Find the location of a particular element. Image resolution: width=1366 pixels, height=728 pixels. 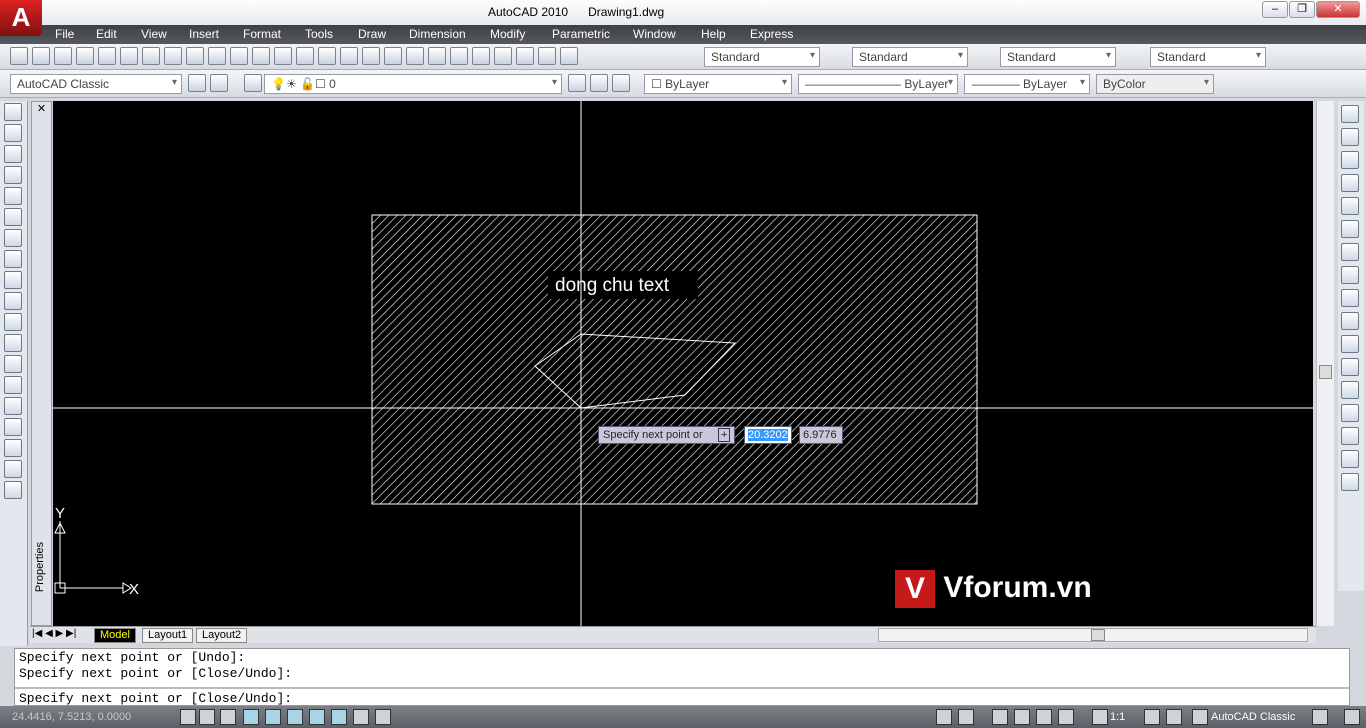

menu-tools: Tools is located at coordinates (319, 34).